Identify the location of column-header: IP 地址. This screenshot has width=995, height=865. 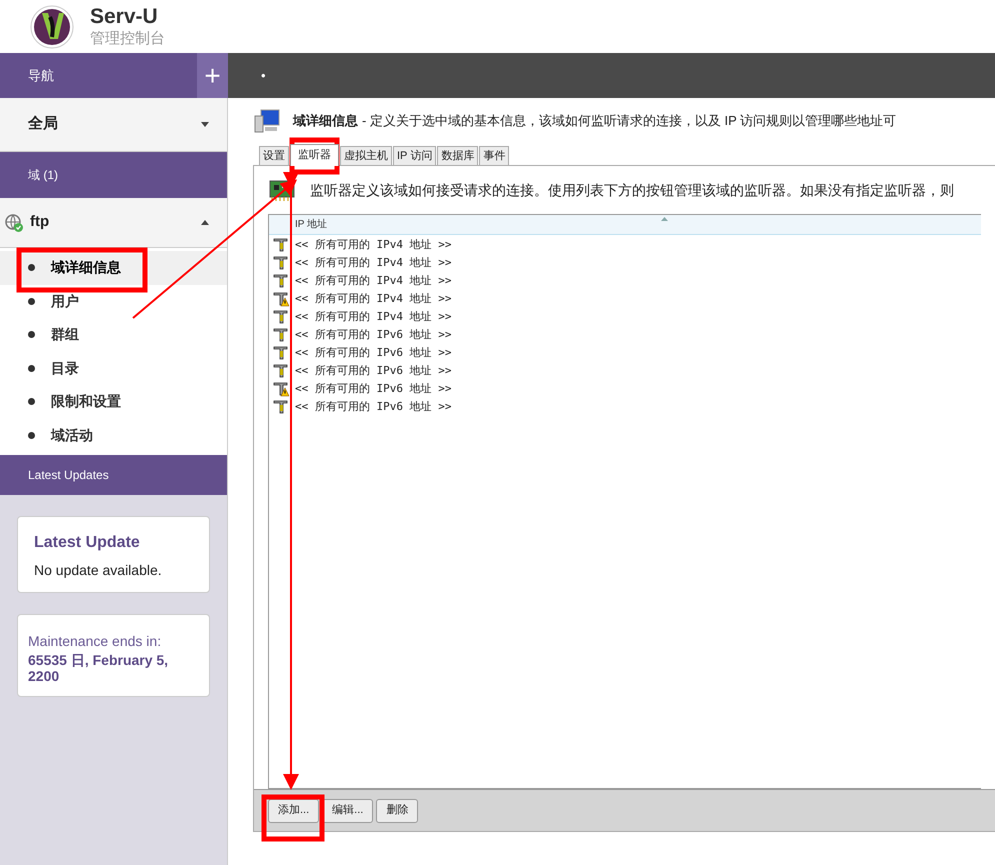
(625, 225).